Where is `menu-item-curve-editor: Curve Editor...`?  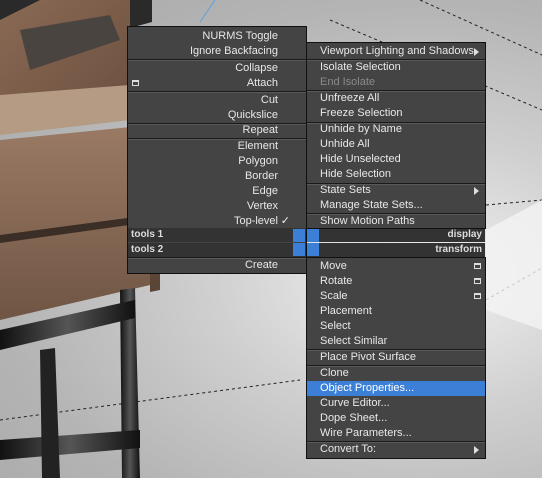
menu-item-curve-editor: Curve Editor... is located at coordinates (396, 403).